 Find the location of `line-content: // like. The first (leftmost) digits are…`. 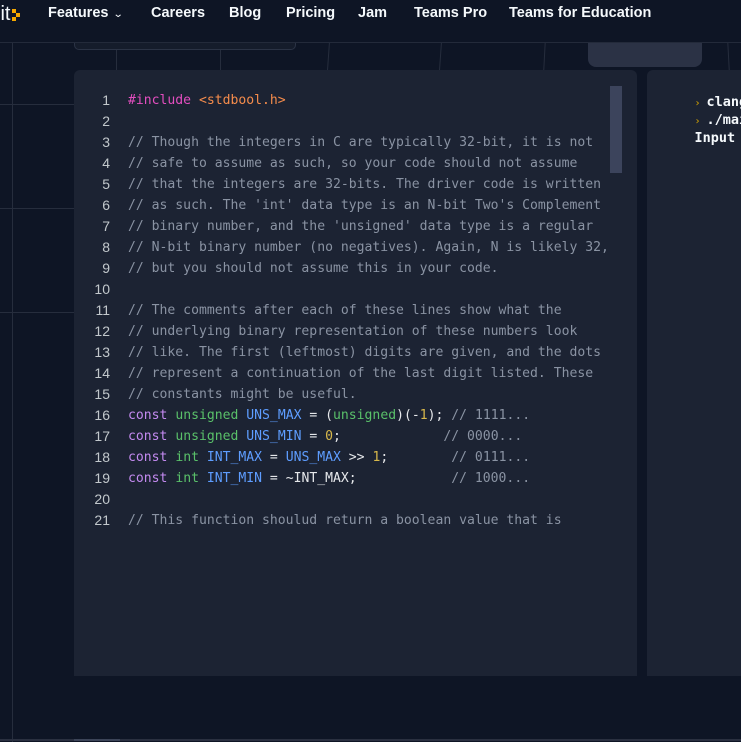

line-content: // like. The first (leftmost) digits are… is located at coordinates (371, 352).